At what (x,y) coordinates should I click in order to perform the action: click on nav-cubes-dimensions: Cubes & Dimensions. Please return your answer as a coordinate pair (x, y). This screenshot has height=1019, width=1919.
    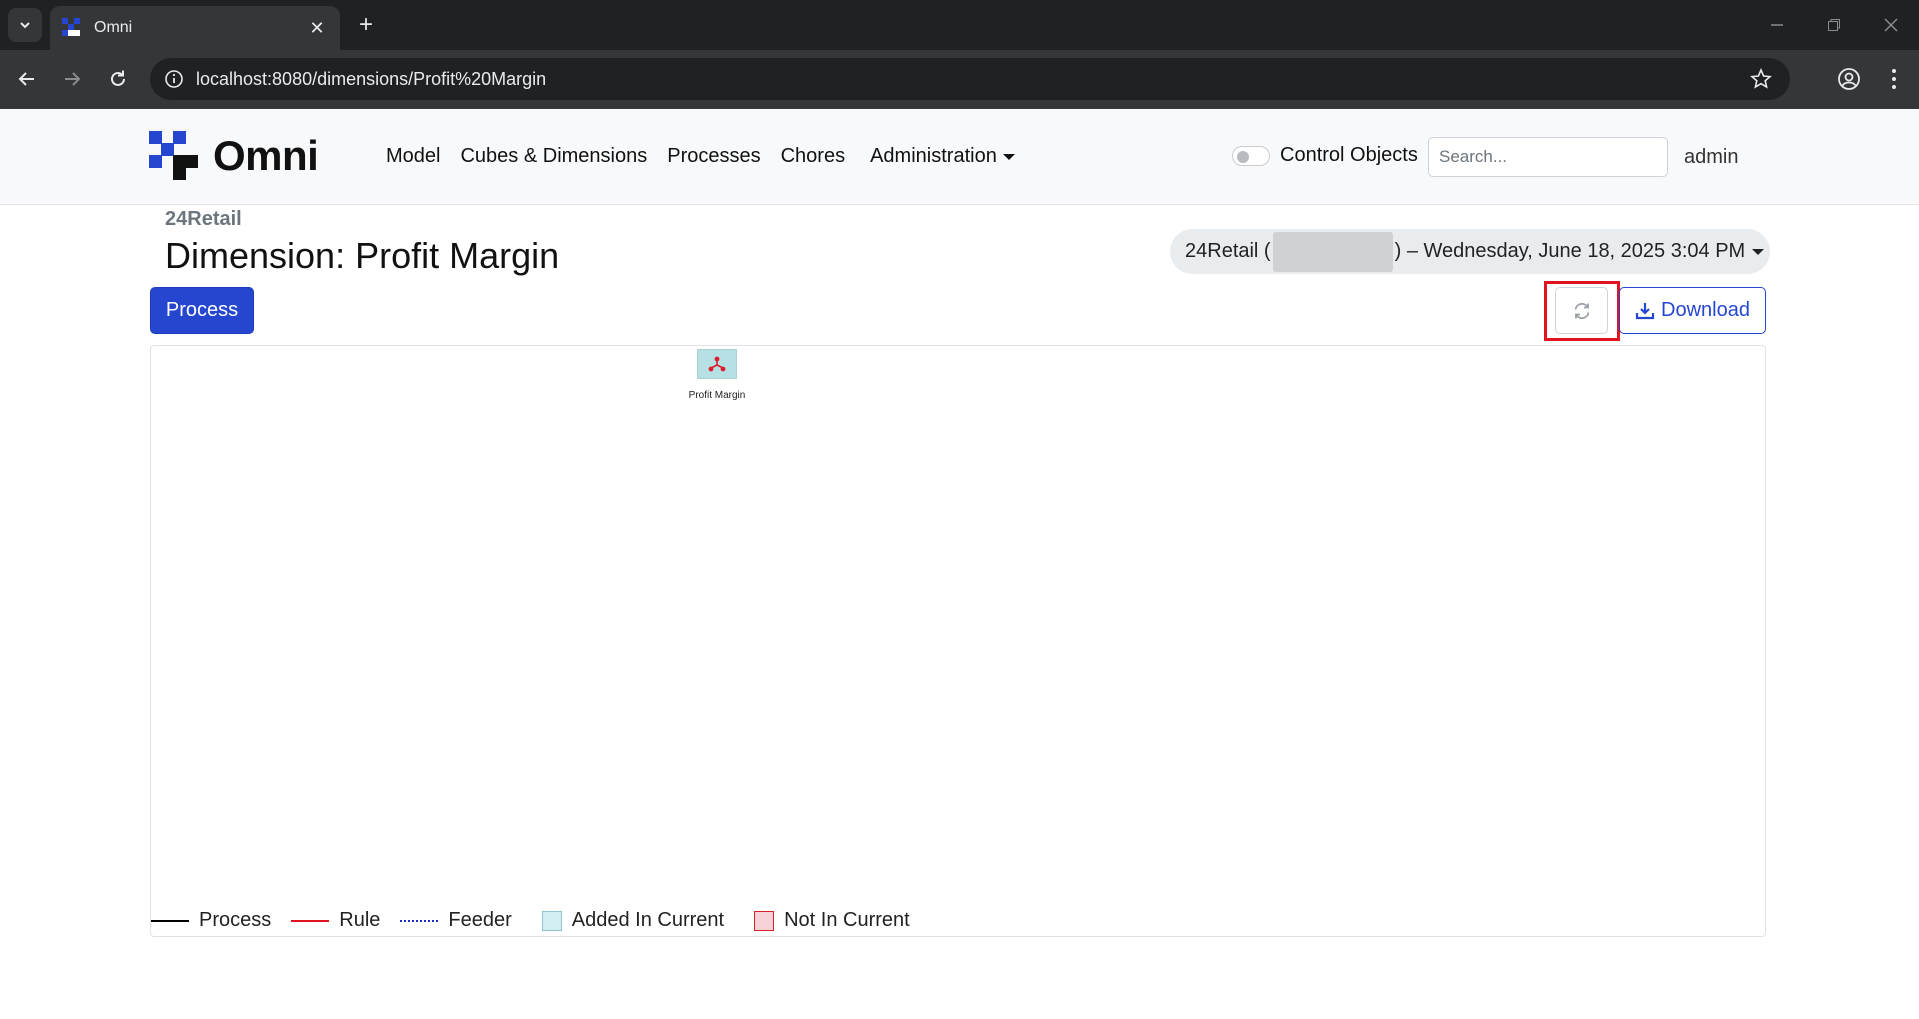
    Looking at the image, I should click on (553, 156).